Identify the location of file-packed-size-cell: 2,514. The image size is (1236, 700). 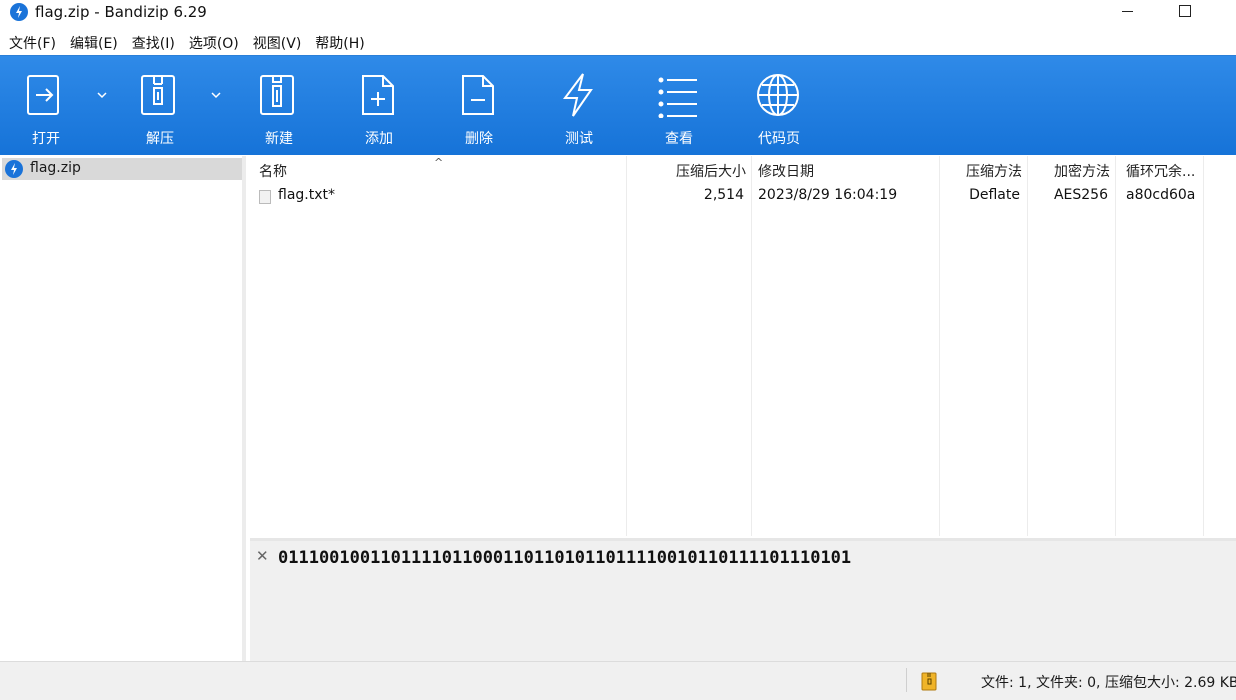
(723, 195).